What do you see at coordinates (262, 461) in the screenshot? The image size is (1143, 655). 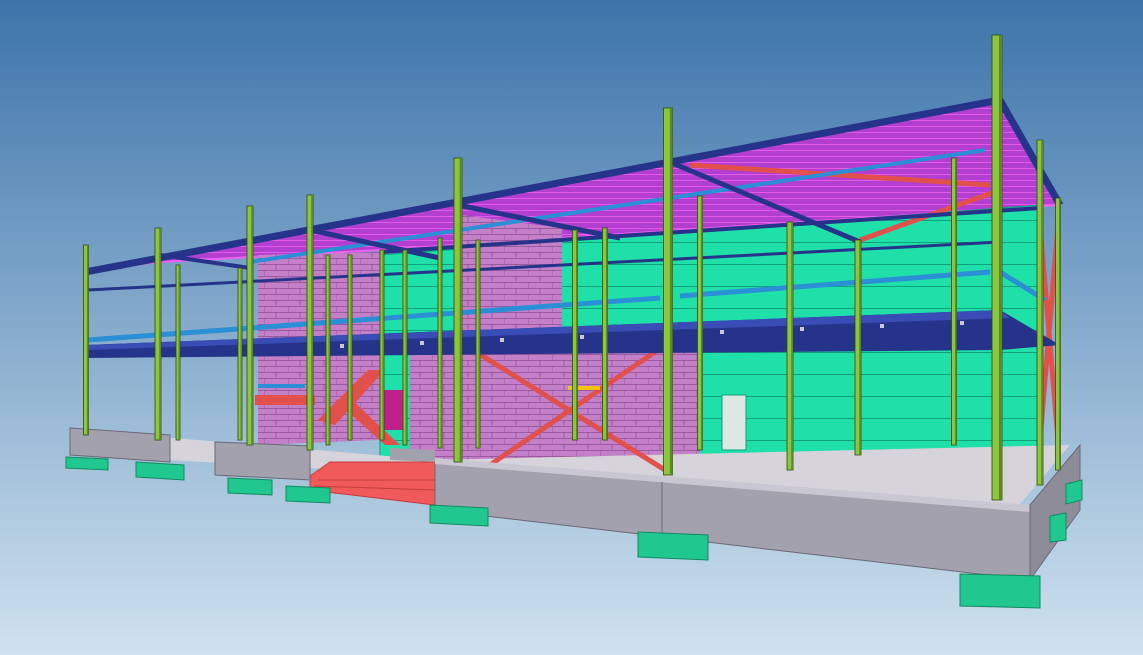 I see `foundation-wall-mid` at bounding box center [262, 461].